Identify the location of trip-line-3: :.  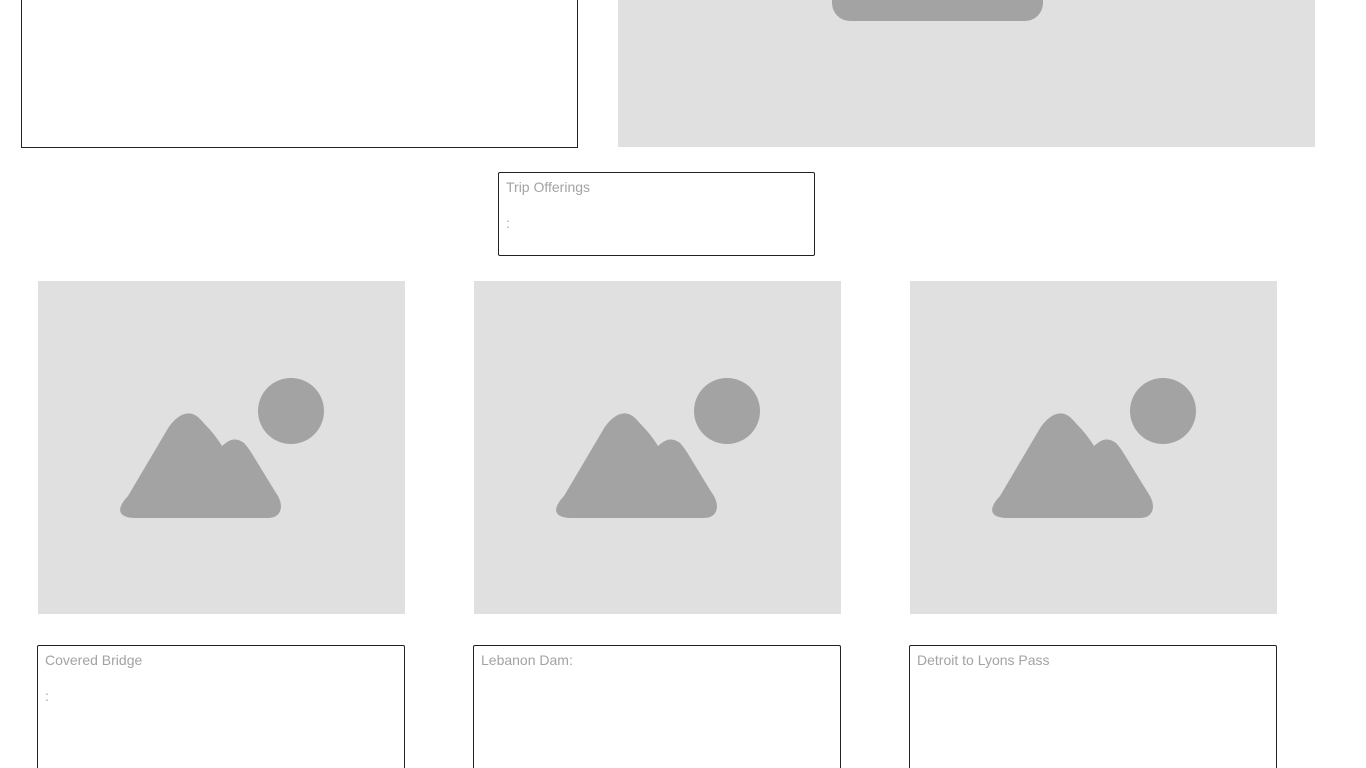
(47, 696).